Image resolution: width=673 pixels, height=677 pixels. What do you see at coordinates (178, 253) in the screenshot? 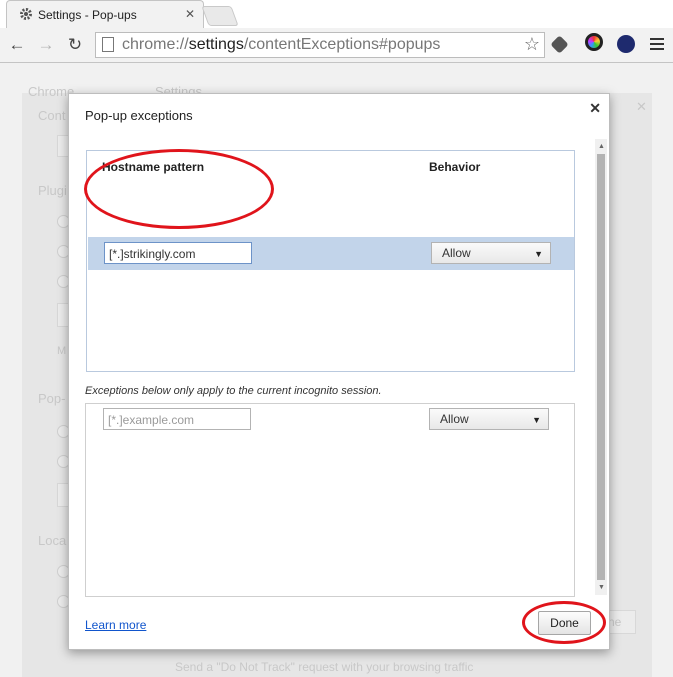
I see `hostname-pattern-input: [*.]strikingly.com` at bounding box center [178, 253].